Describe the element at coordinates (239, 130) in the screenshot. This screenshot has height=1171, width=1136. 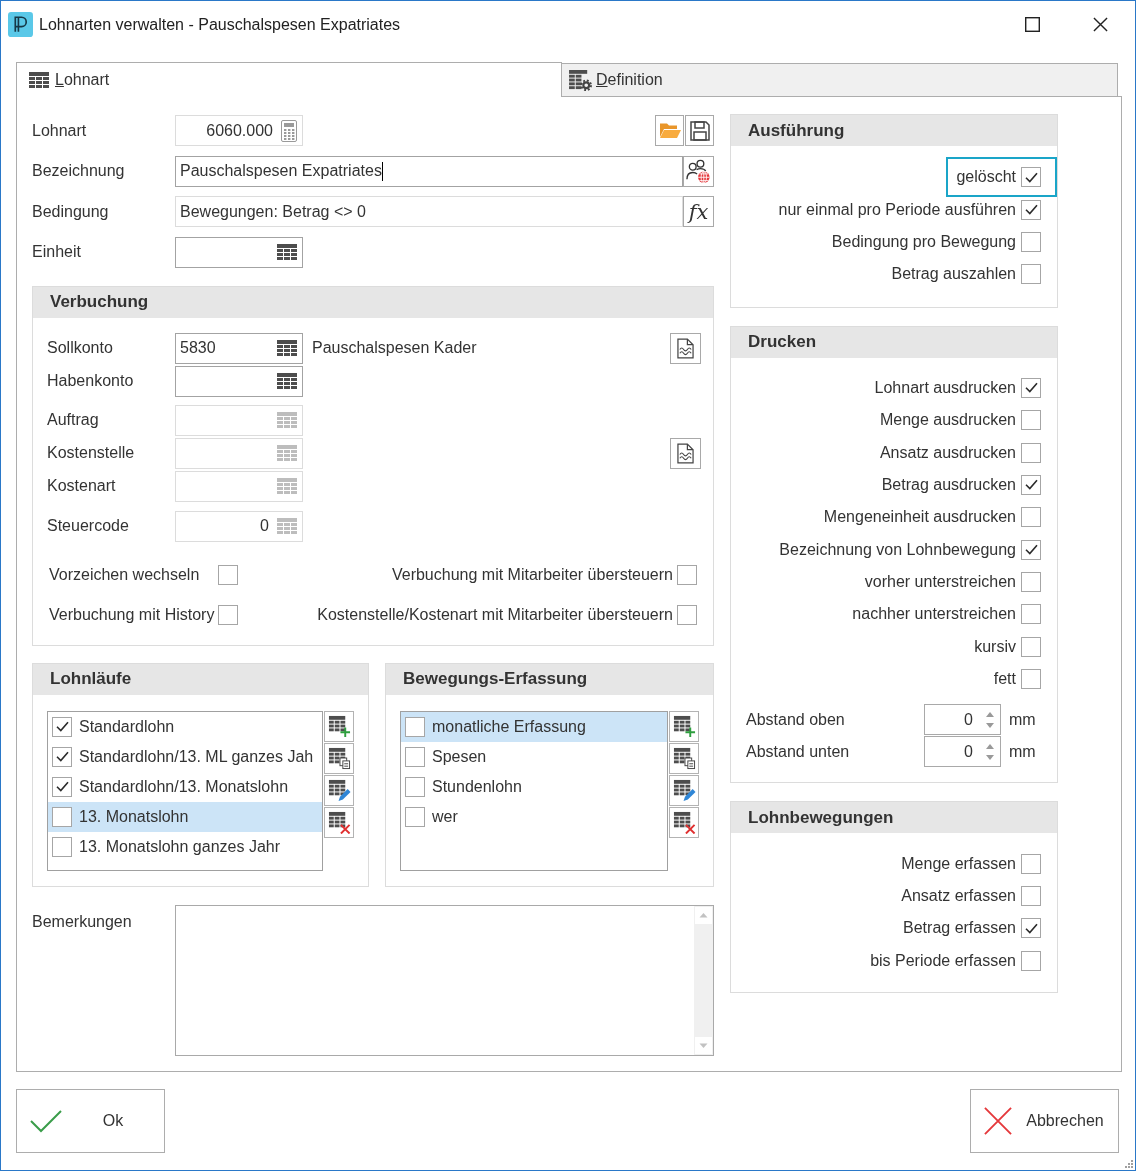
I see `input-field: 6060.000` at that location.